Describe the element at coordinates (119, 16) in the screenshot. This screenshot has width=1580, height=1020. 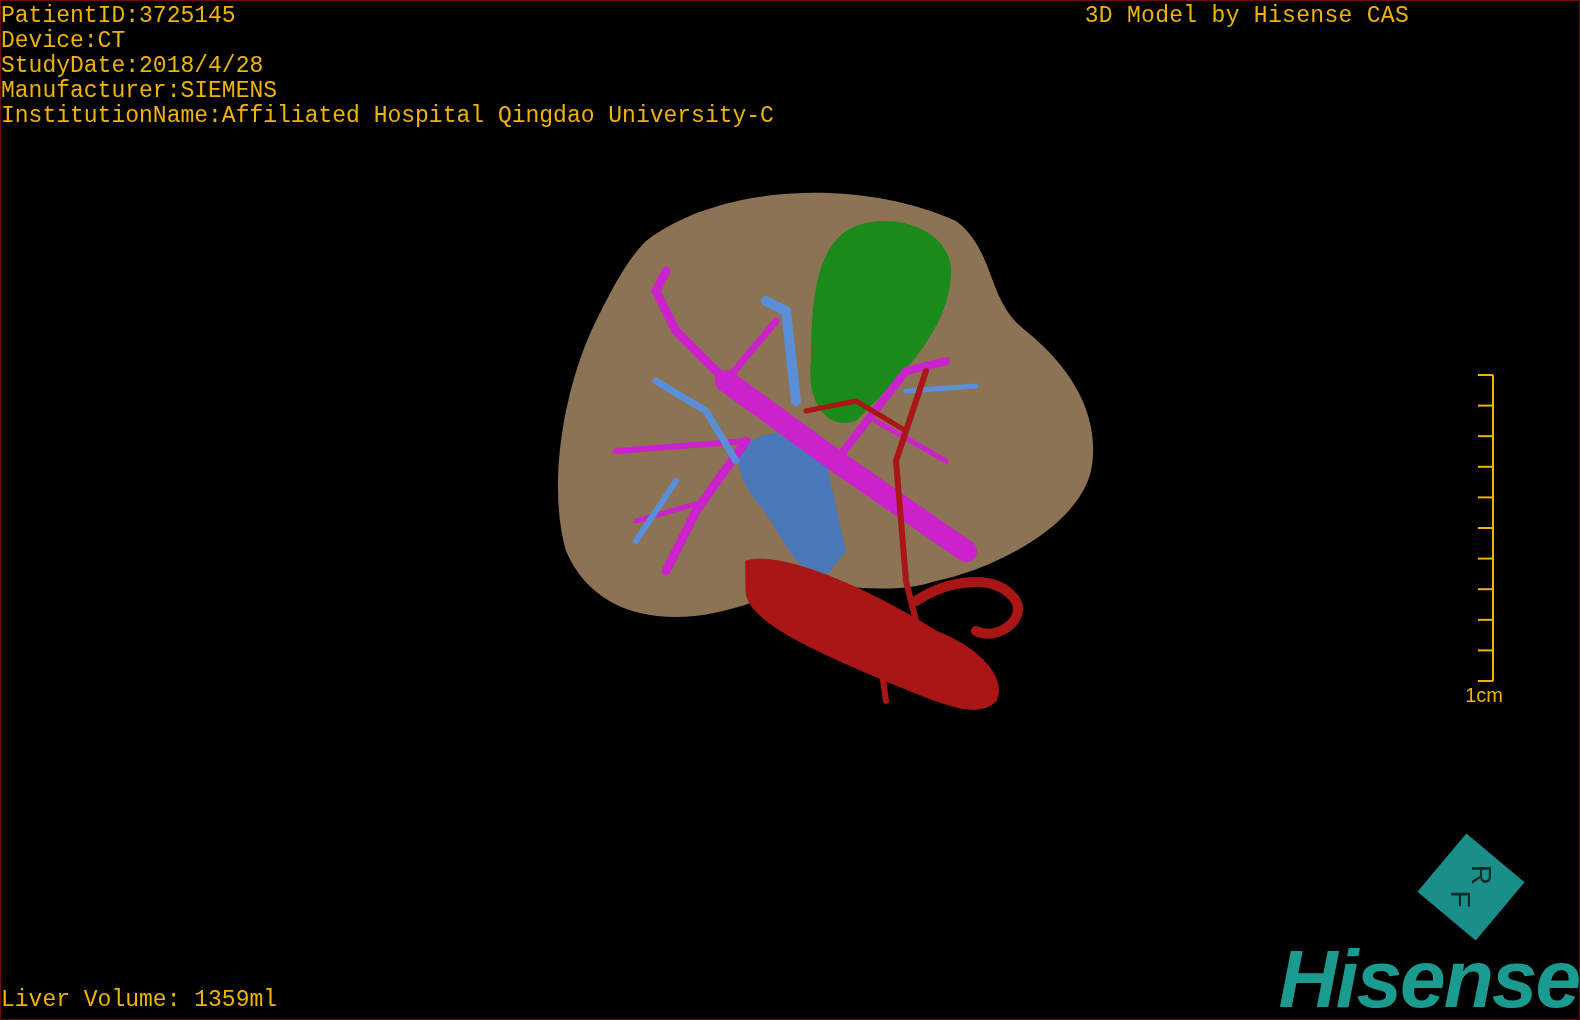
I see `study-info-text: PatientID:3725145` at that location.